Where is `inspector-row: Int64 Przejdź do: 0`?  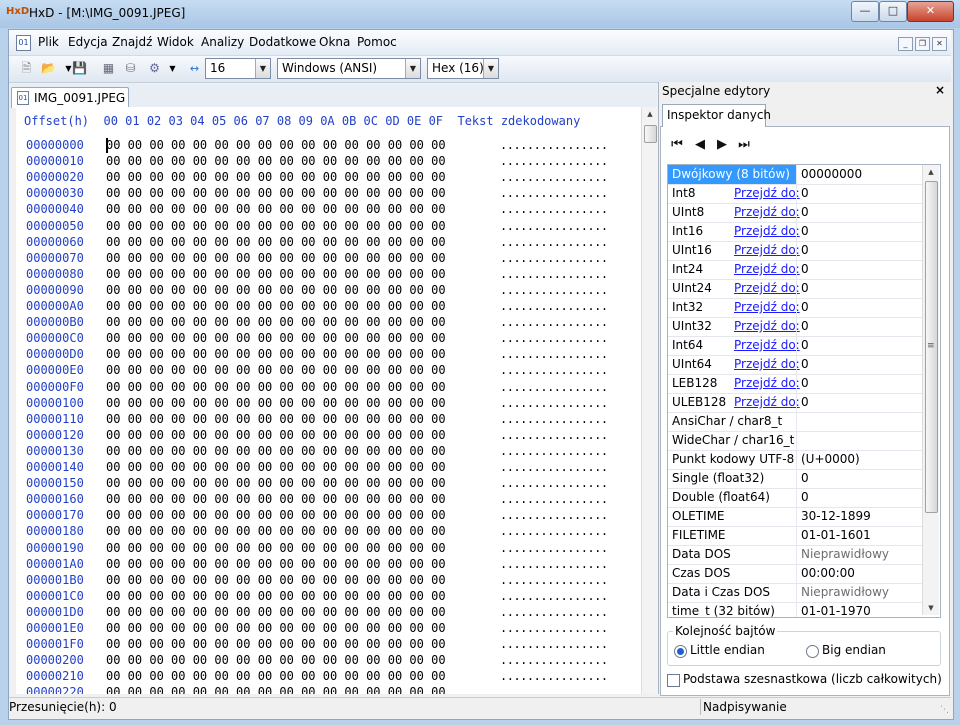
inspector-row: Int64 Przejdź do: 0 is located at coordinates (795, 346).